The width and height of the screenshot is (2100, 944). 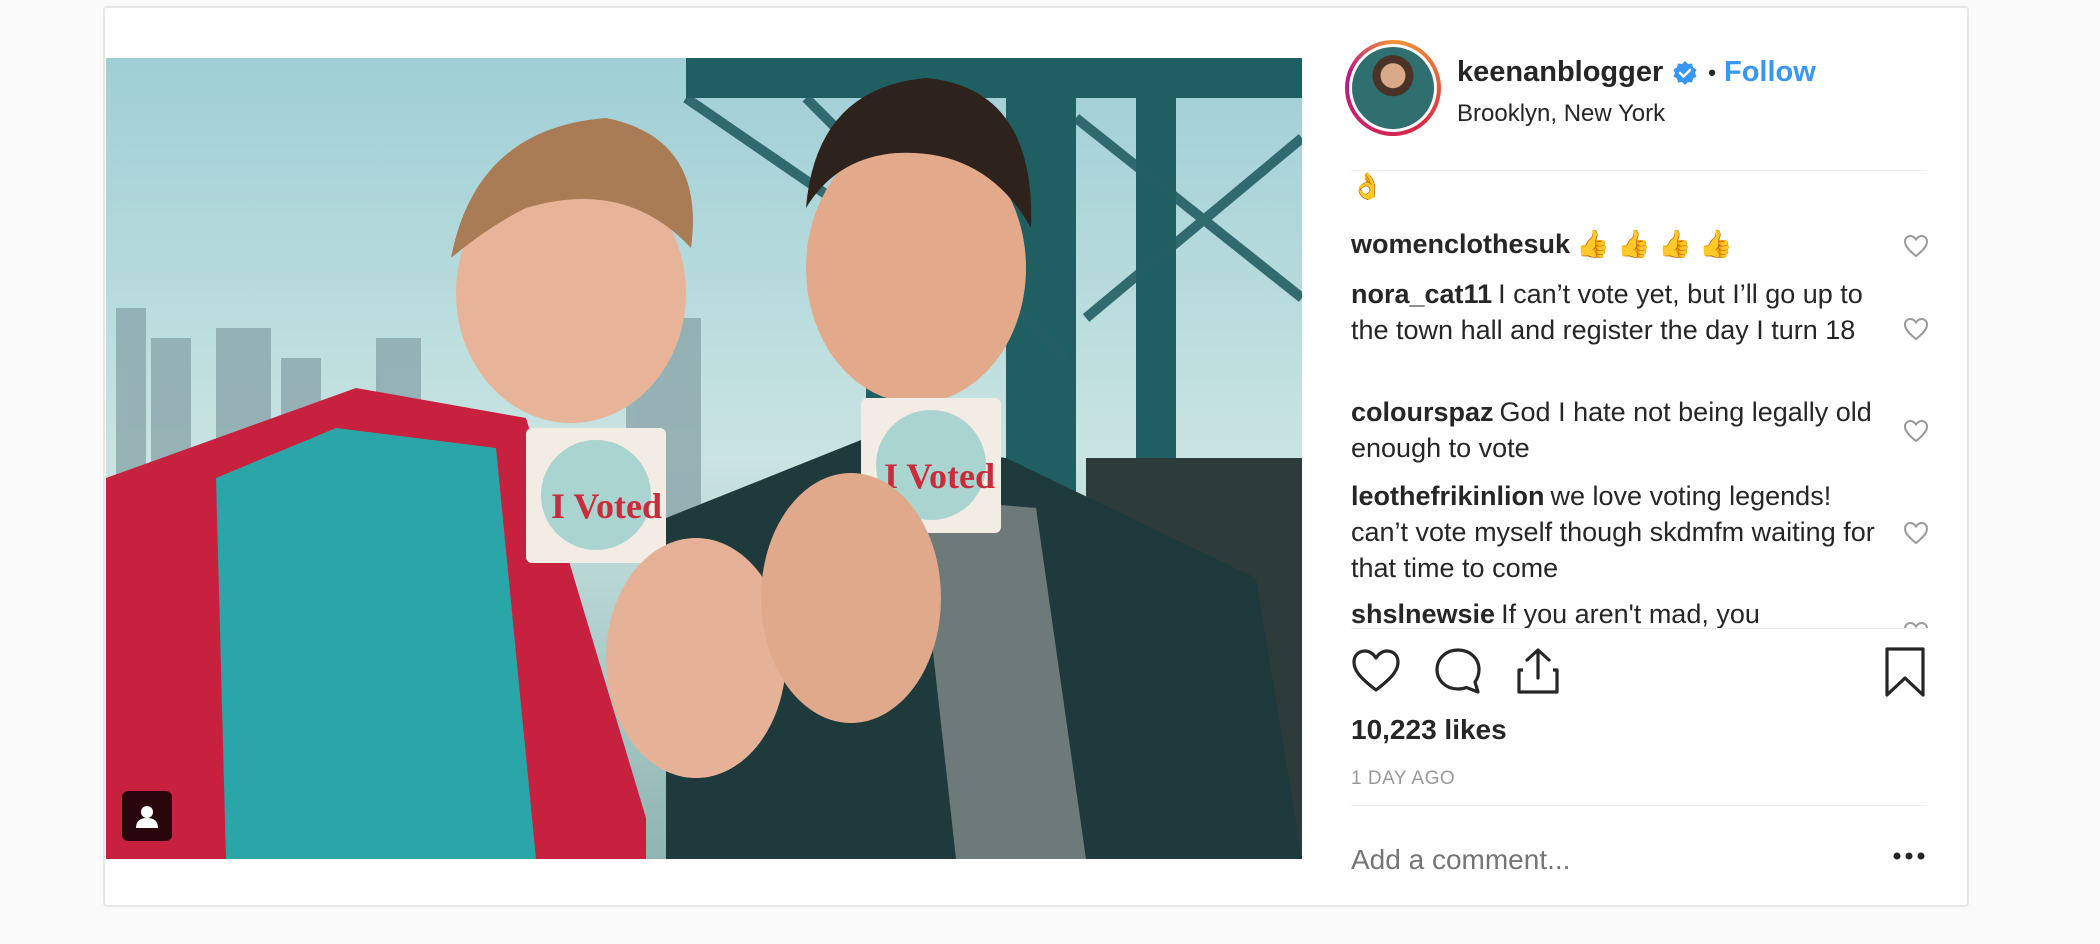 What do you see at coordinates (1458, 671) in the screenshot?
I see `comment-icon` at bounding box center [1458, 671].